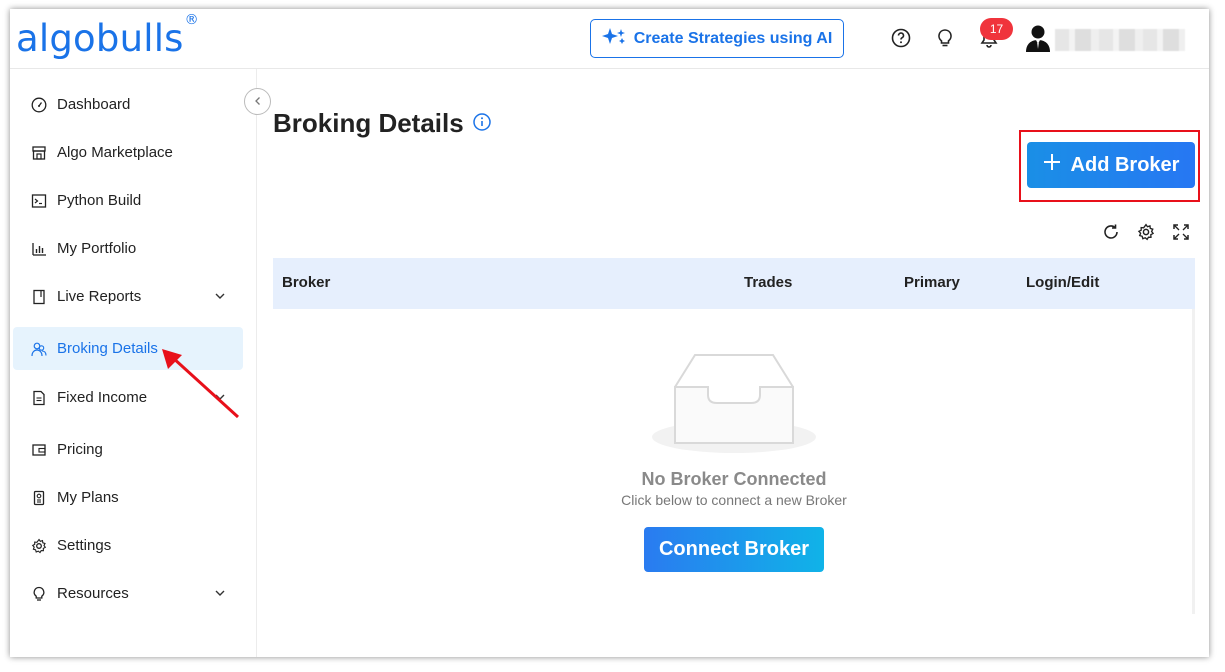 The height and width of the screenshot is (672, 1225). What do you see at coordinates (107, 348) in the screenshot?
I see `sidebar-item-label: Broking Details` at bounding box center [107, 348].